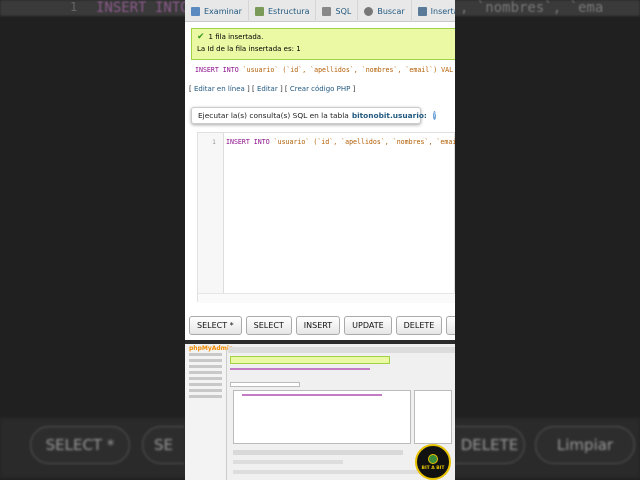 This screenshot has height=480, width=640. What do you see at coordinates (450, 325) in the screenshot?
I see `clear-button: Limpiar` at bounding box center [450, 325].